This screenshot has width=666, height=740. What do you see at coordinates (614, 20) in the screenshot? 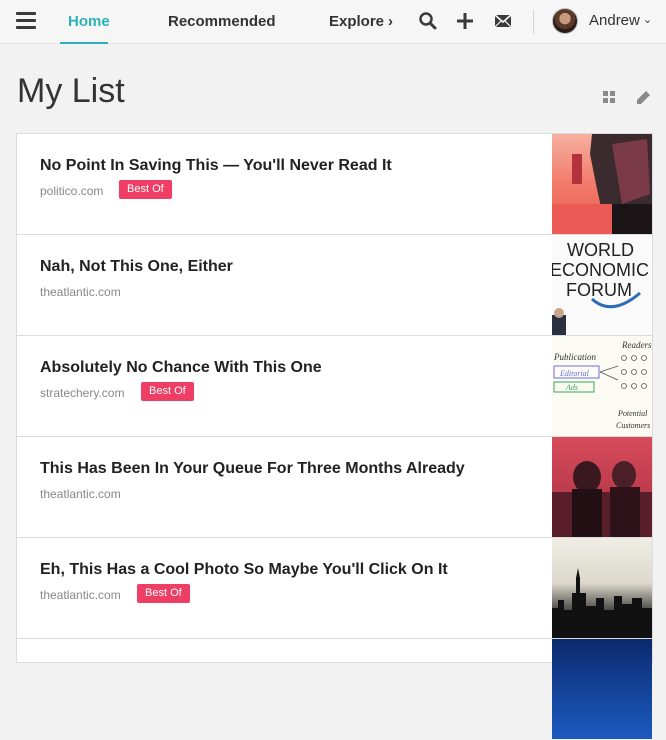
I see `user-name: Andrew` at bounding box center [614, 20].